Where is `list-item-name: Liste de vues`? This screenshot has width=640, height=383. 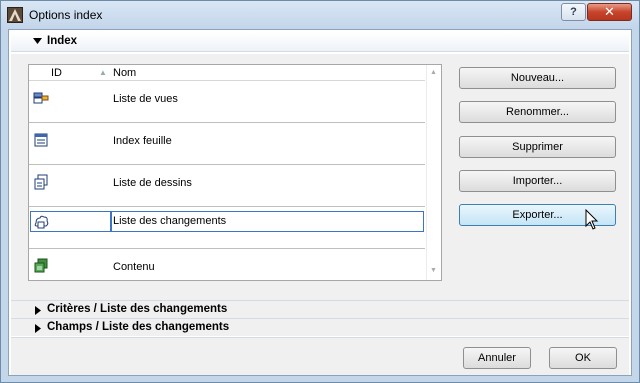 list-item-name: Liste de vues is located at coordinates (145, 99).